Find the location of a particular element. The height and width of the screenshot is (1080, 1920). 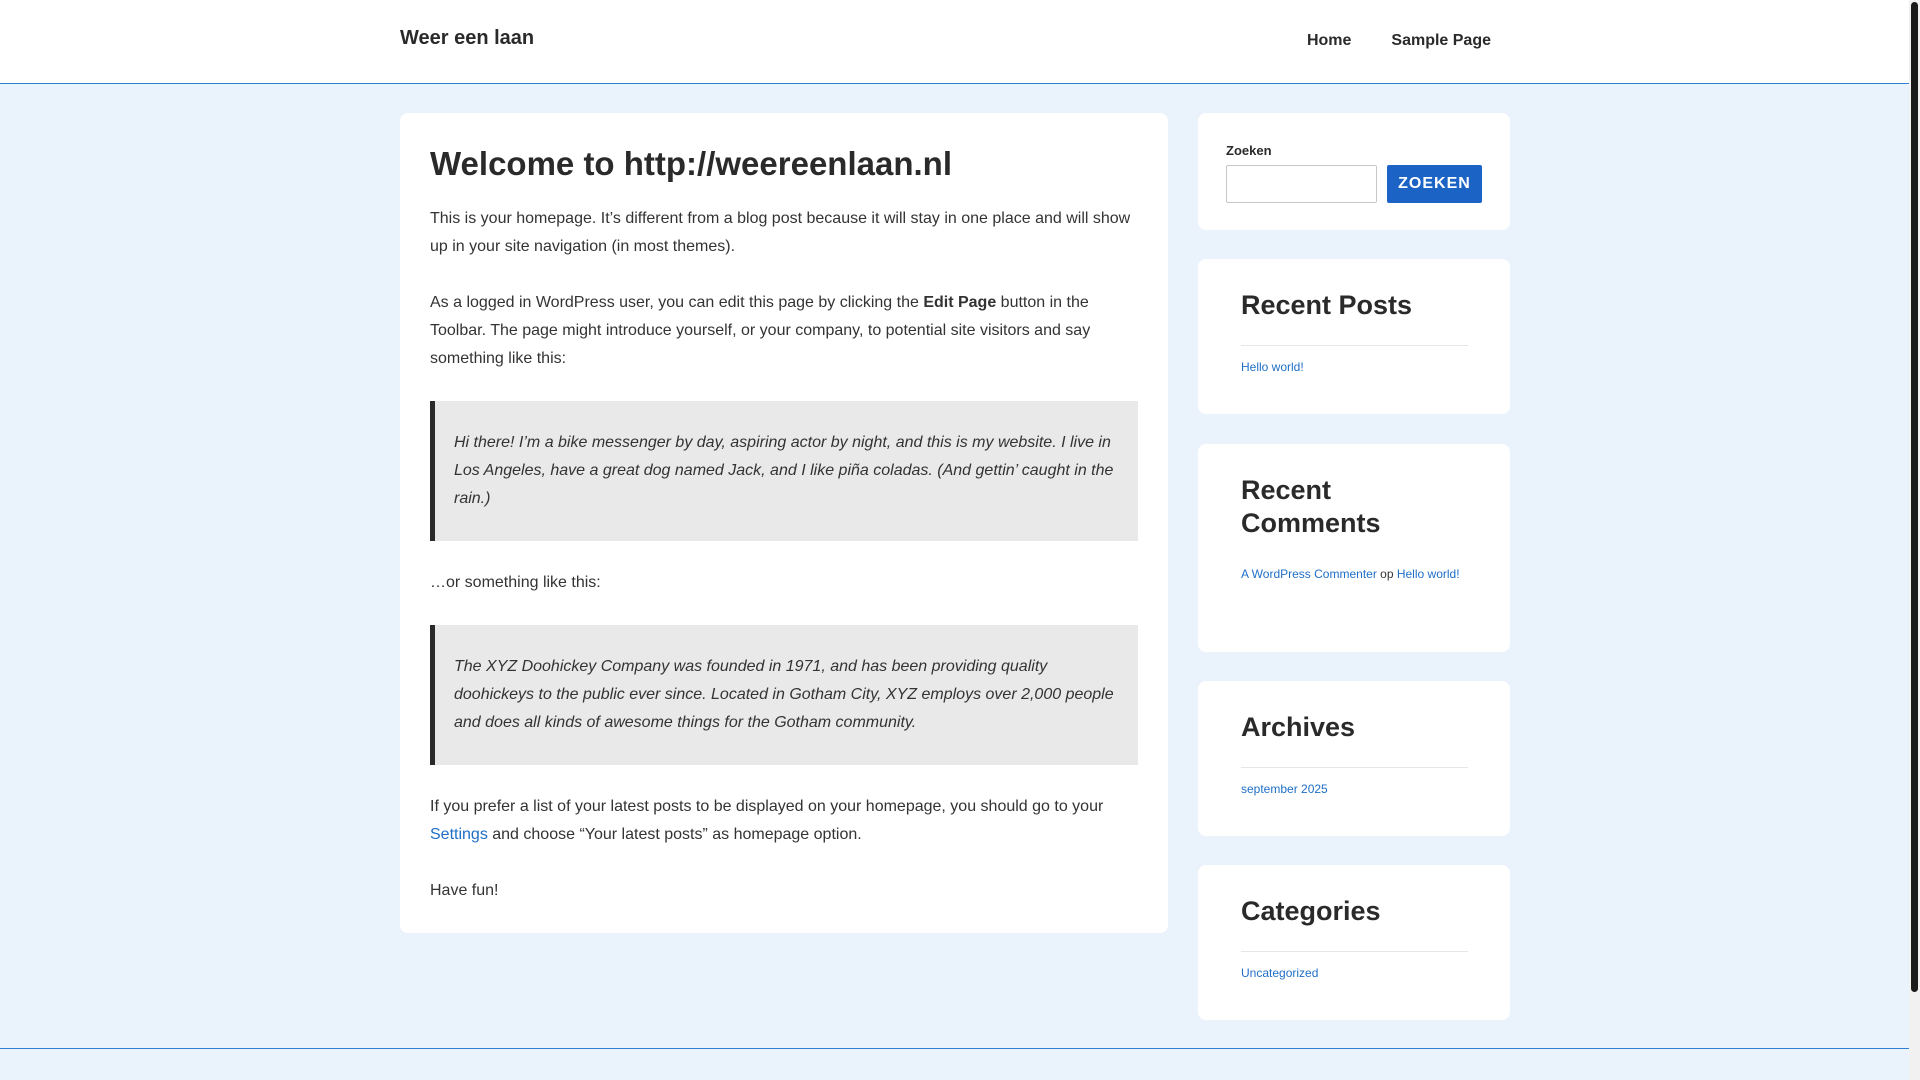

list-item: Uncategorized is located at coordinates (1354, 973).